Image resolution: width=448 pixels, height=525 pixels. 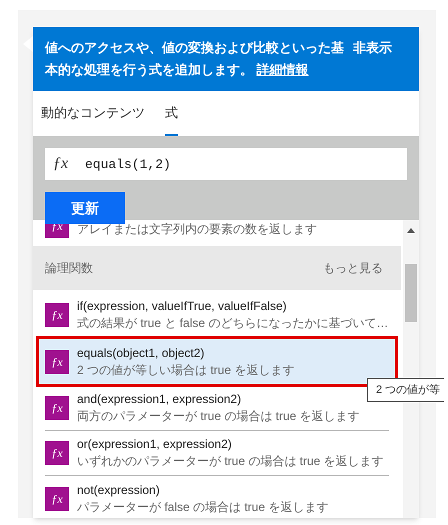 I want to click on function-description: パラメーターが false の場合は true を返します, so click(x=202, y=507).